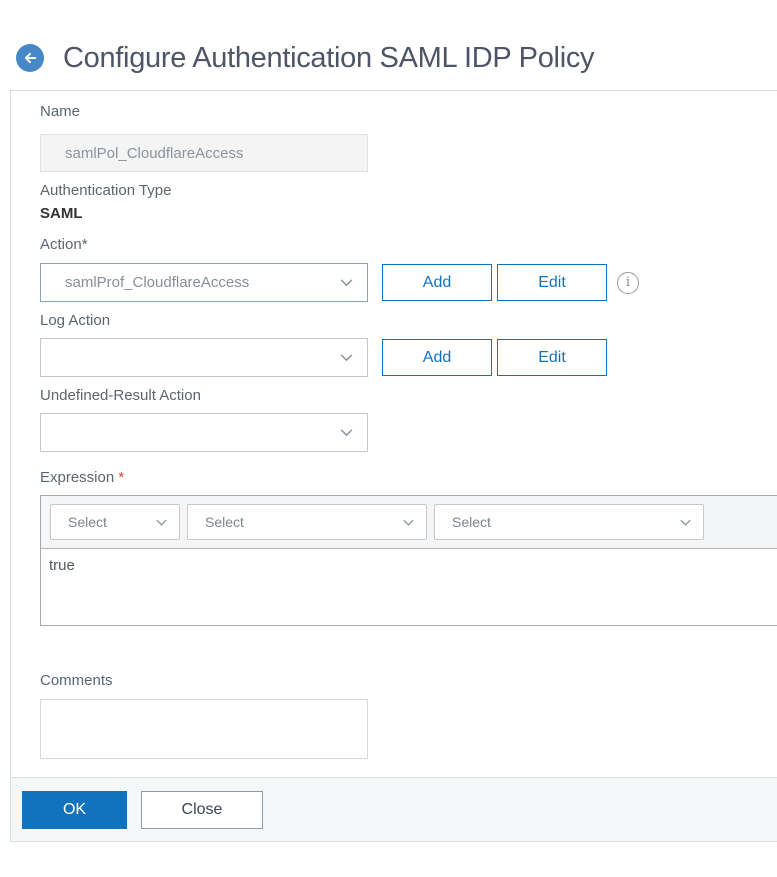 This screenshot has width=777, height=877. Describe the element at coordinates (552, 357) in the screenshot. I see `log-action-edit-button: Edit` at that location.